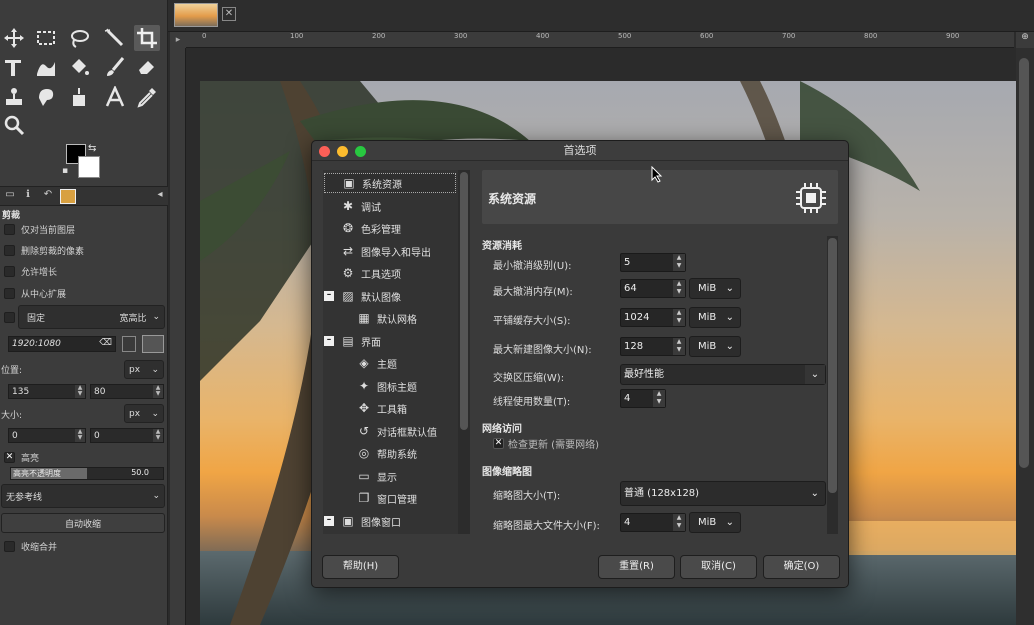 The width and height of the screenshot is (1034, 625). What do you see at coordinates (653, 346) in the screenshot?
I see `max-new-image-input: 128 ▲ ▼` at bounding box center [653, 346].